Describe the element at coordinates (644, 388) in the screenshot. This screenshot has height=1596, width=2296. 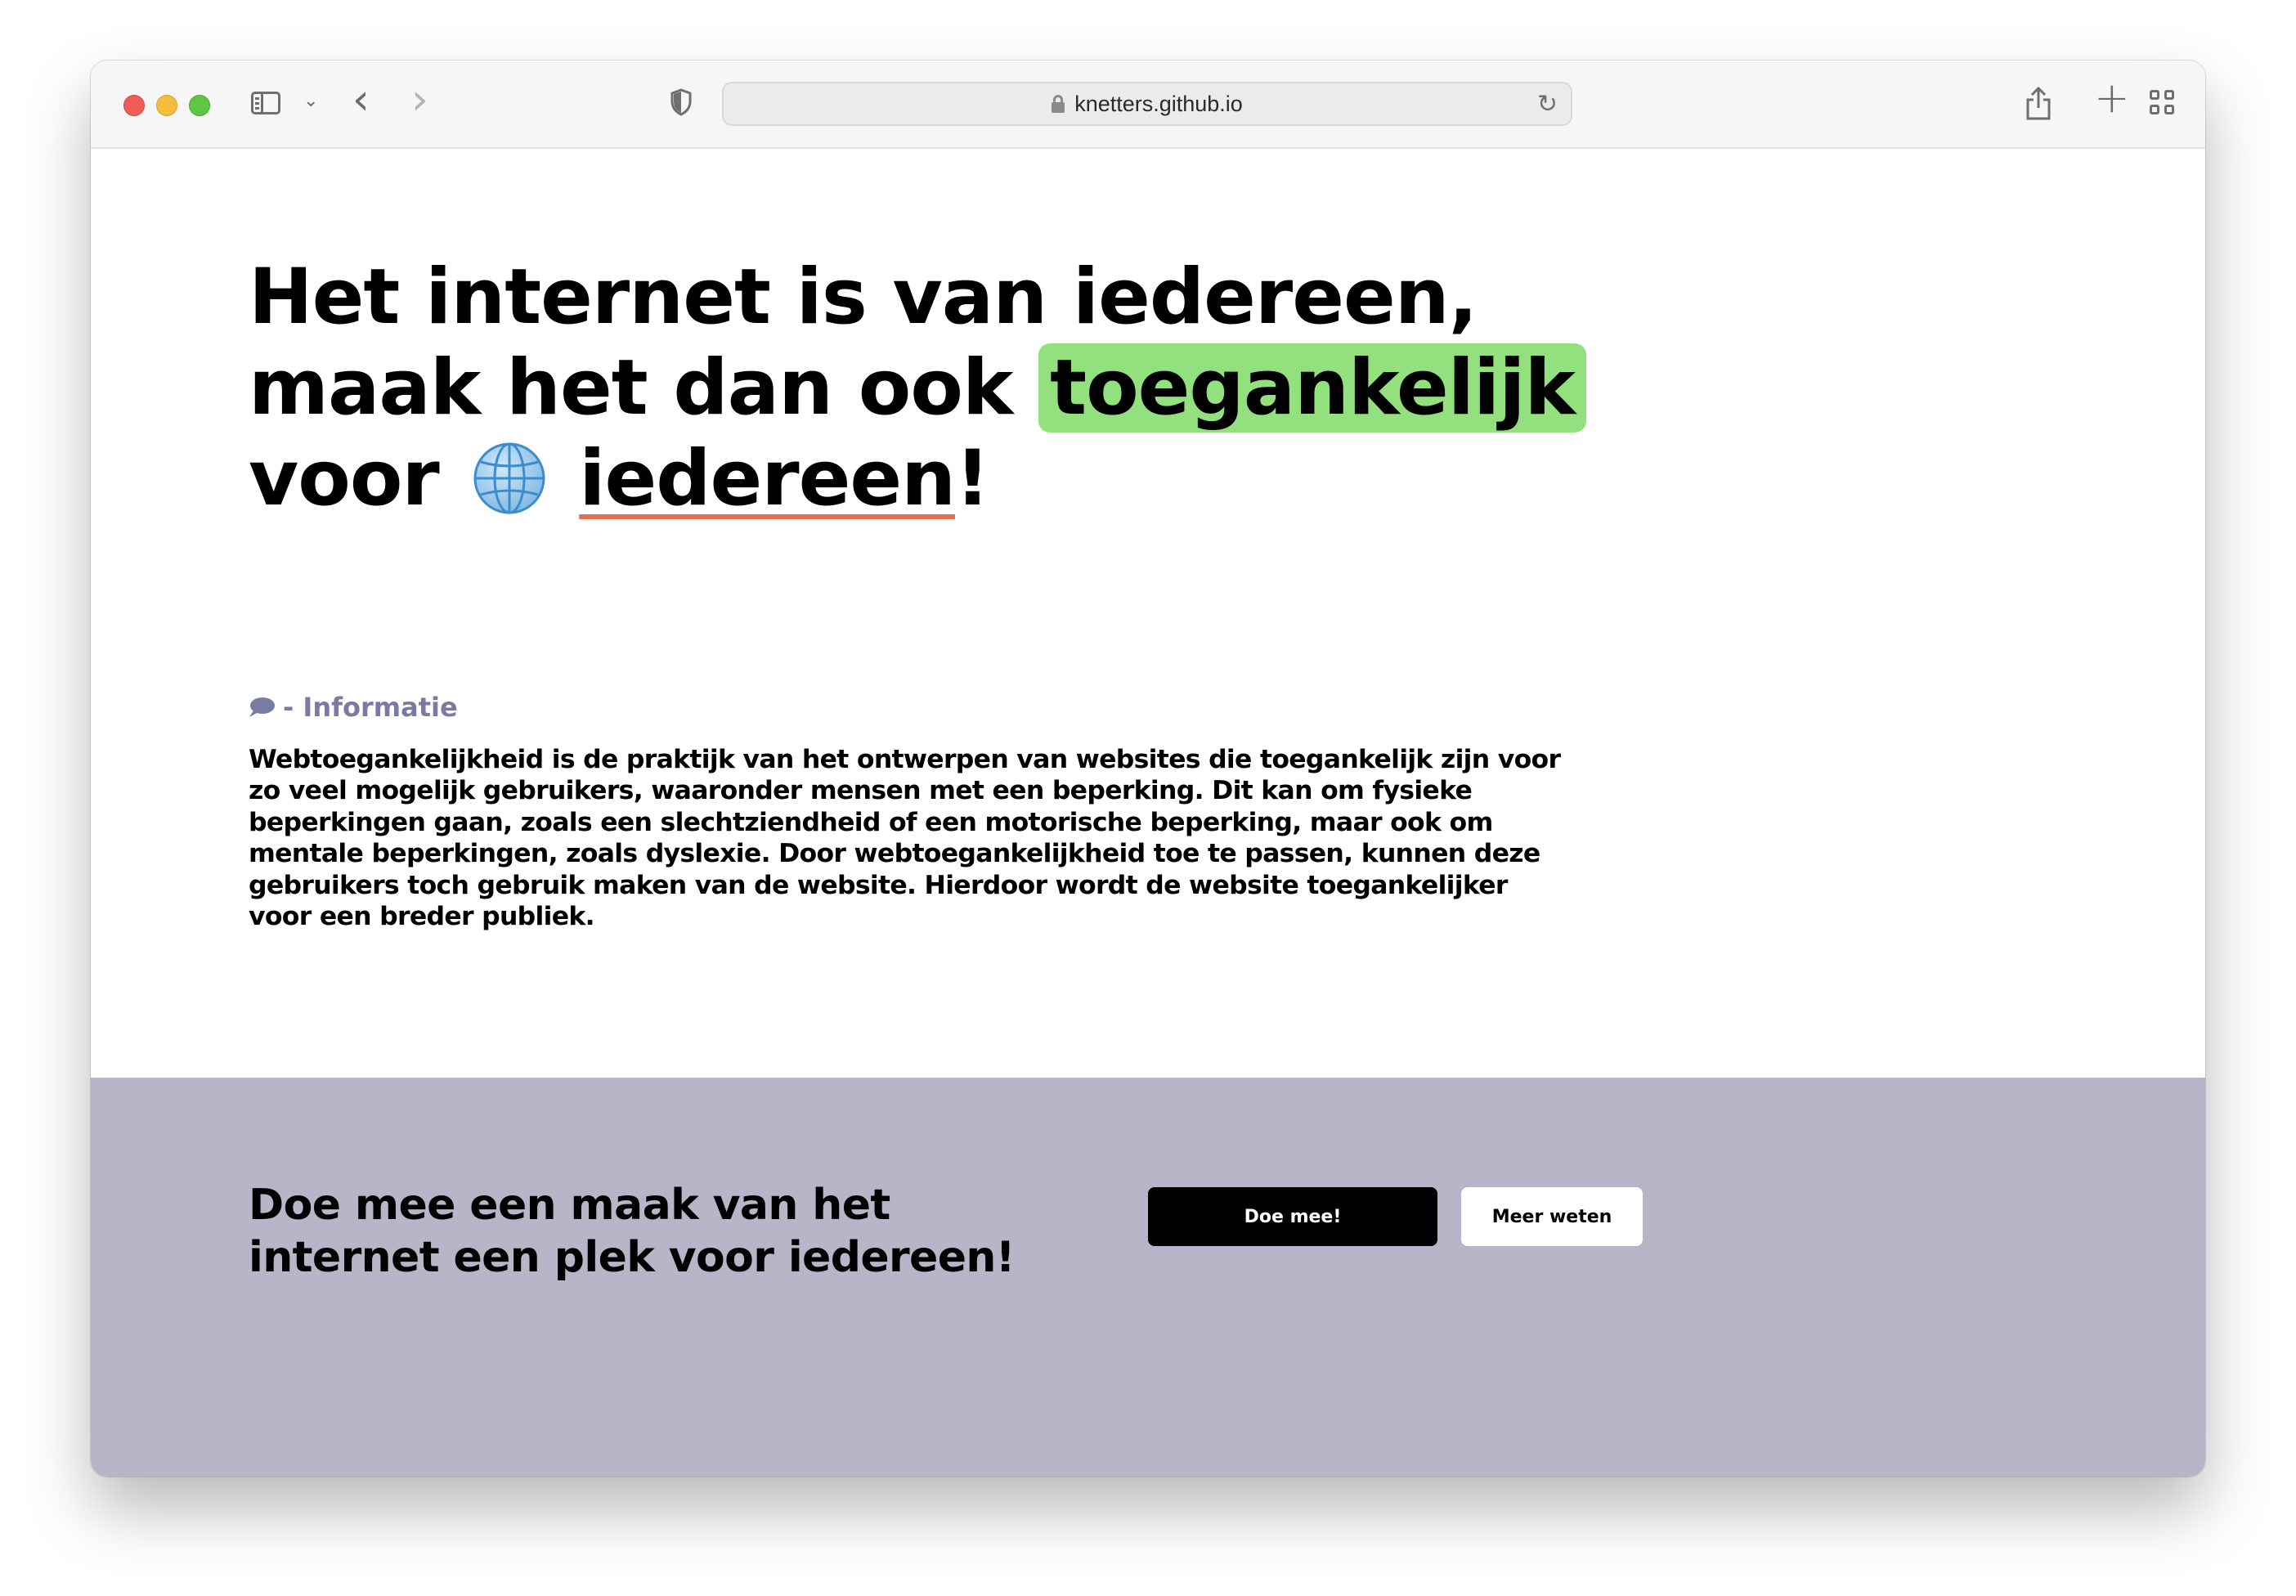
I see `hero-line-2: maak het dan ook` at that location.